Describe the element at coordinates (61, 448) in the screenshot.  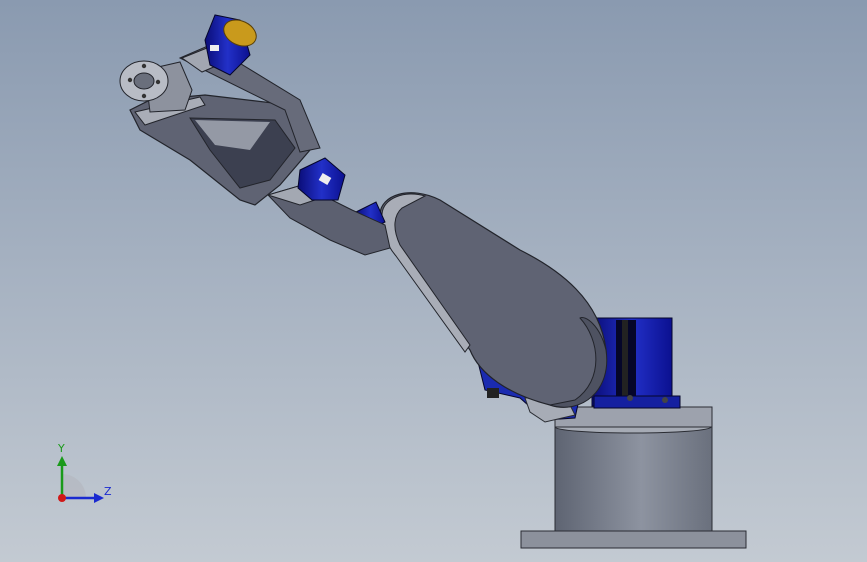
I see `y-axis-label: Y` at that location.